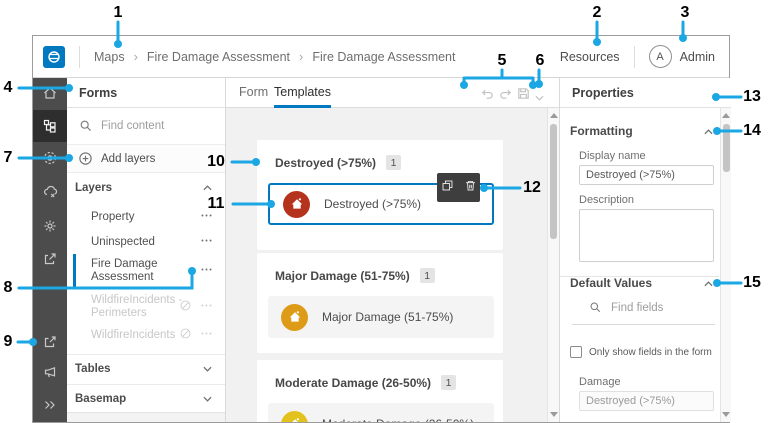  Describe the element at coordinates (93, 369) in the screenshot. I see `tables-section-label: Tables` at that location.